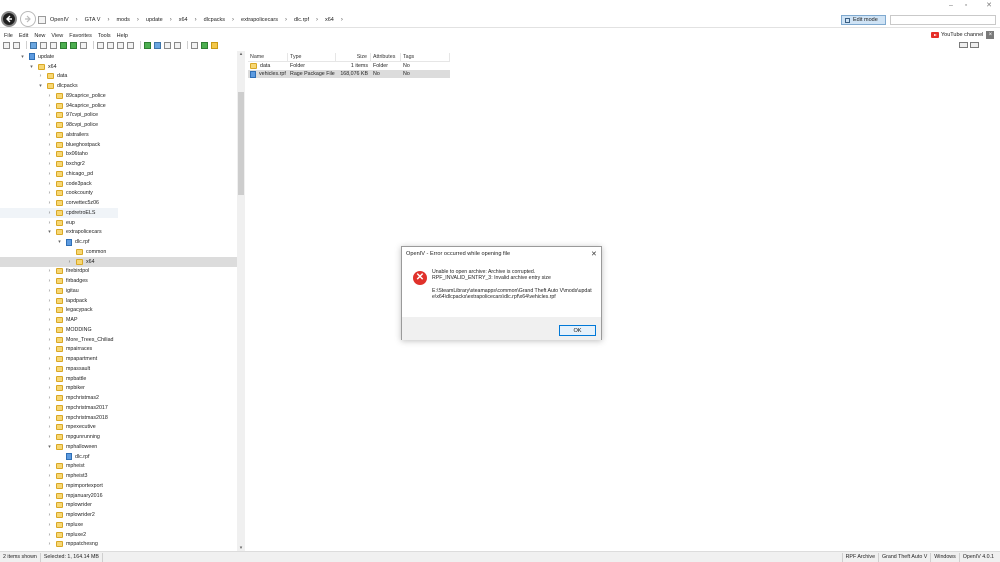  I want to click on tree-item: › mpassault, so click(115, 369).